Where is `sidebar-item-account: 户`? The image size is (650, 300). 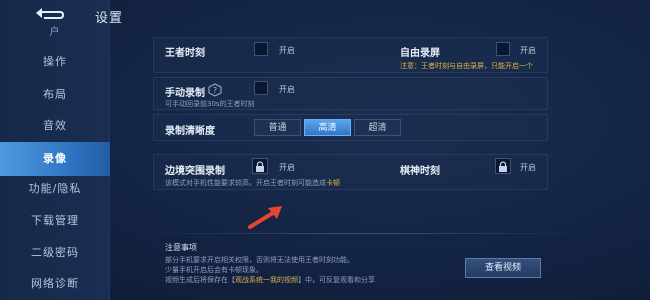
sidebar-item-account: 户 is located at coordinates (55, 33).